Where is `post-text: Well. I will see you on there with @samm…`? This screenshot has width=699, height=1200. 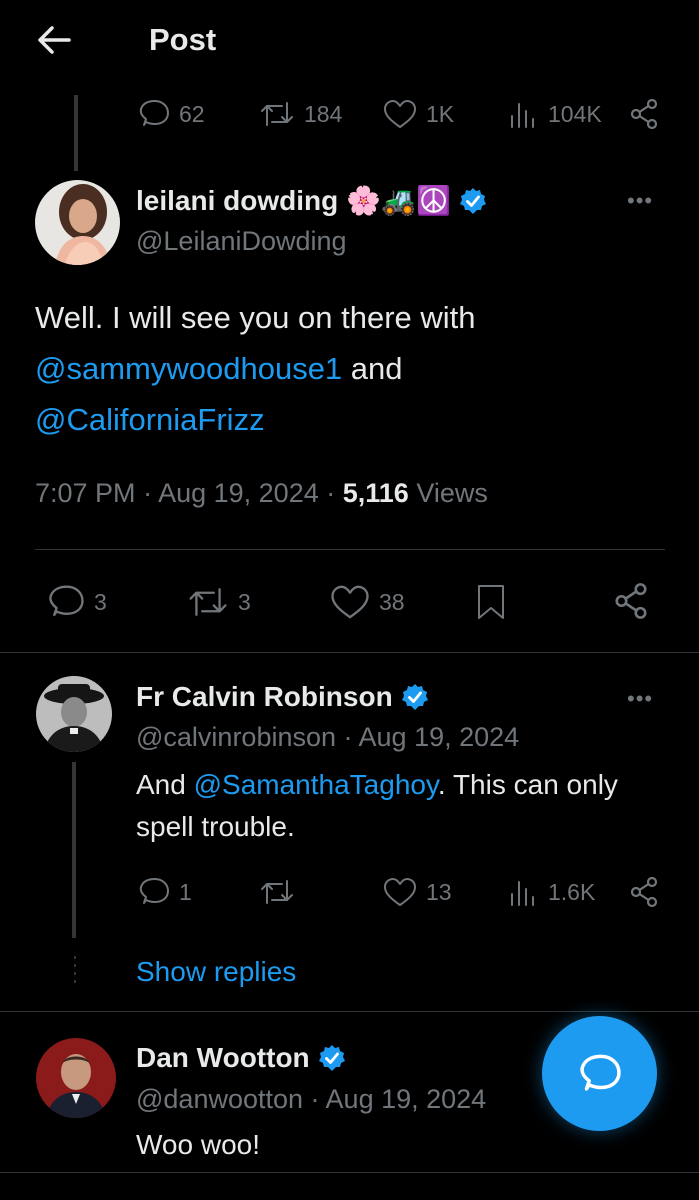
post-text: Well. I will see you on there with @samm… is located at coordinates (350, 368).